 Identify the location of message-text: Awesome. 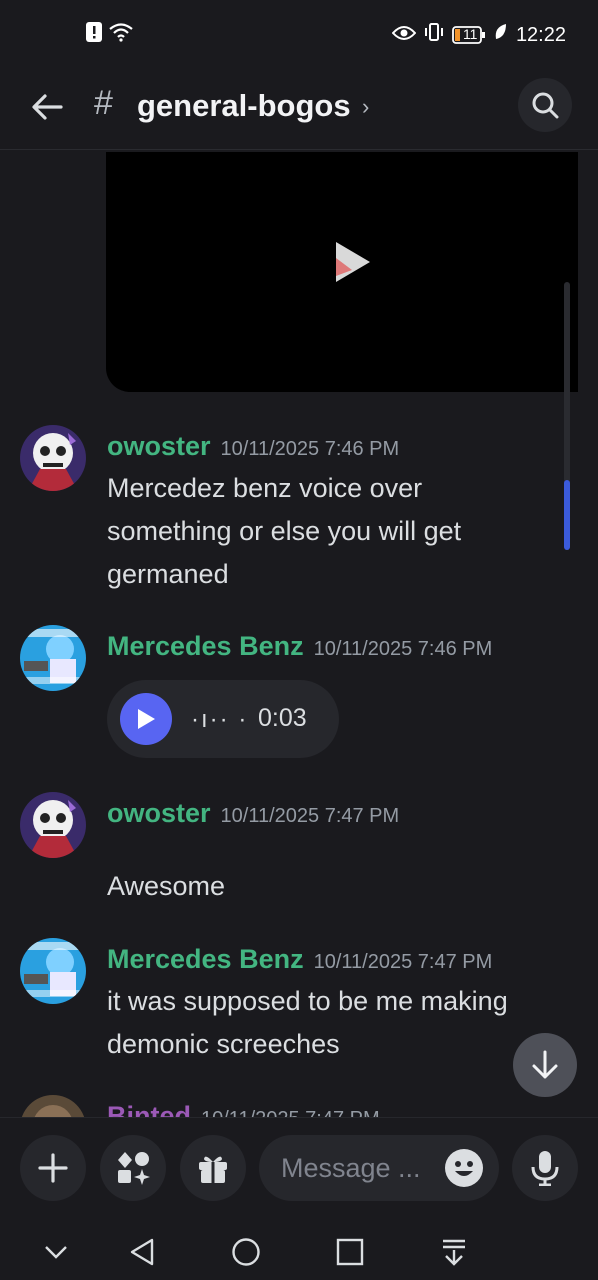
(166, 886).